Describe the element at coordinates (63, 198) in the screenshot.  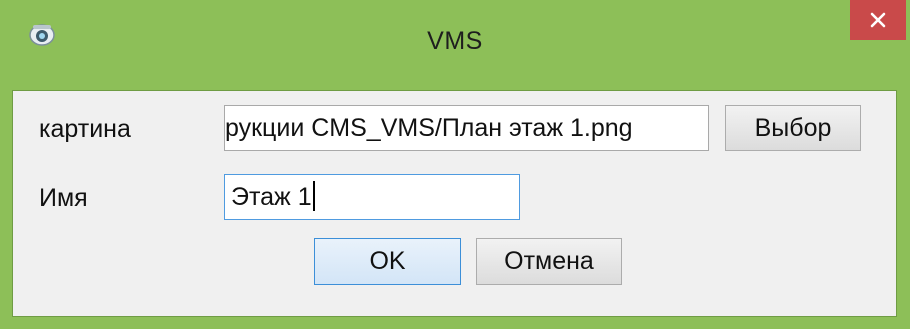
I see `name-label: Имя` at that location.